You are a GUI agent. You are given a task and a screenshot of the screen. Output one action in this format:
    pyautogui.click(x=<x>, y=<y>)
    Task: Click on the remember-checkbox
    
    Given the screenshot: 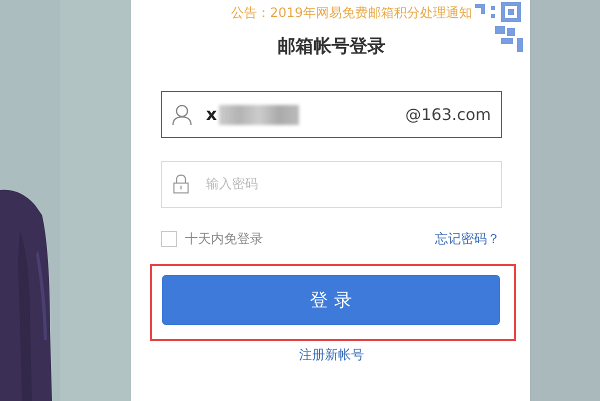 What is the action you would take?
    pyautogui.click(x=169, y=239)
    